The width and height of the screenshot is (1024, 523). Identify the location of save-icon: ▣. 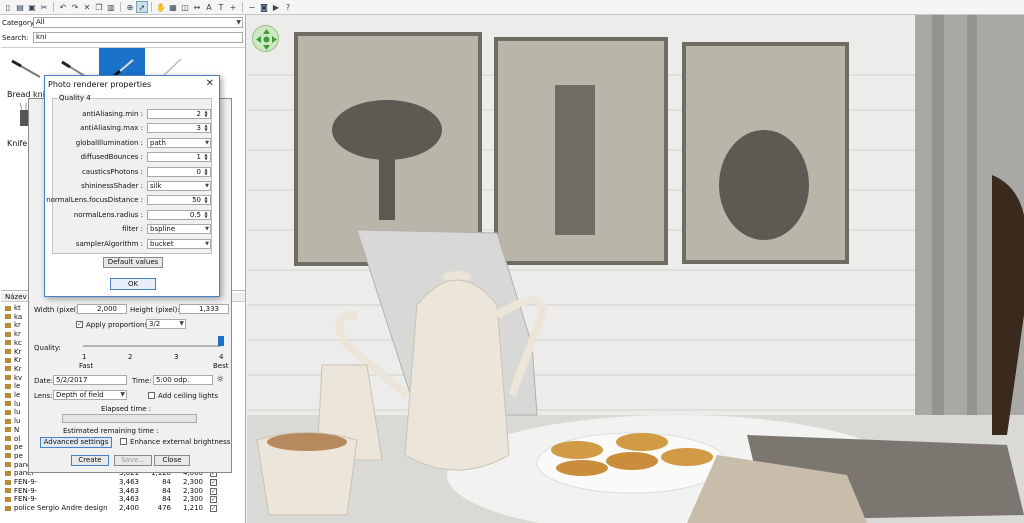
(32, 7).